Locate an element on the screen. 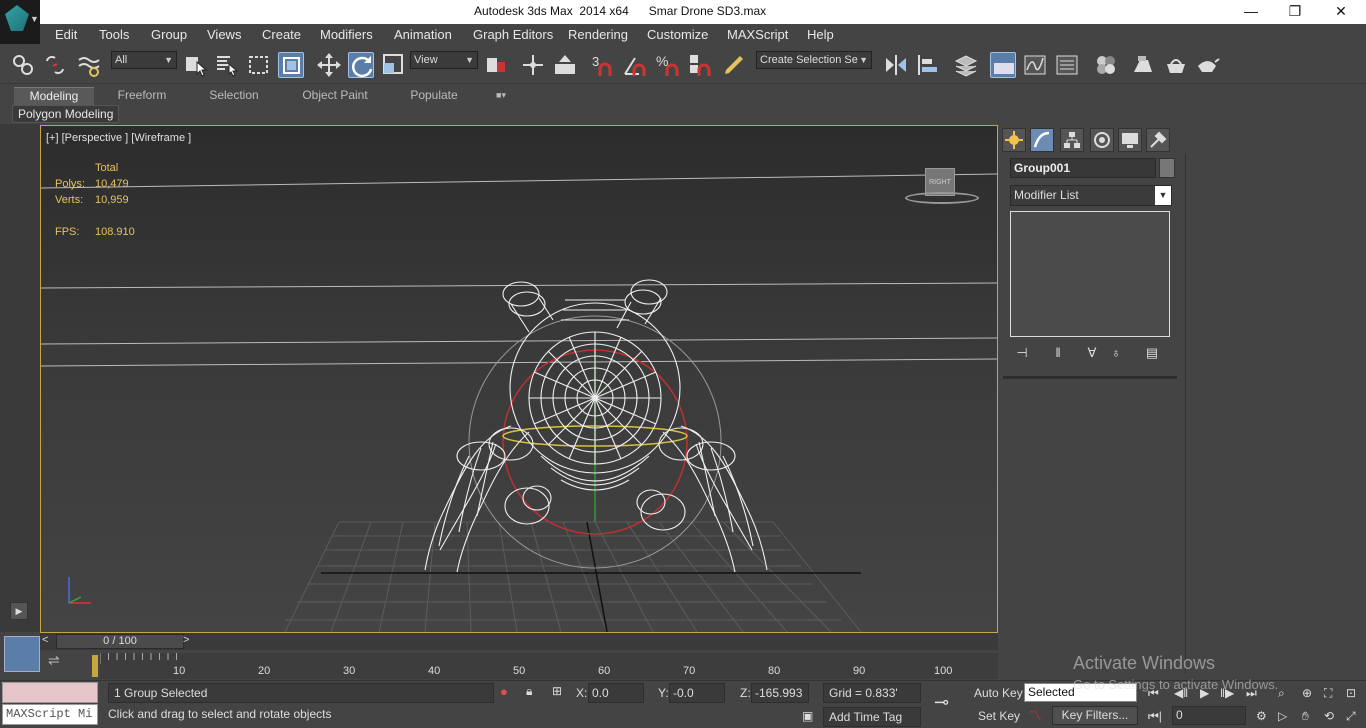 The height and width of the screenshot is (728, 1366). mirror-icon is located at coordinates (896, 65).